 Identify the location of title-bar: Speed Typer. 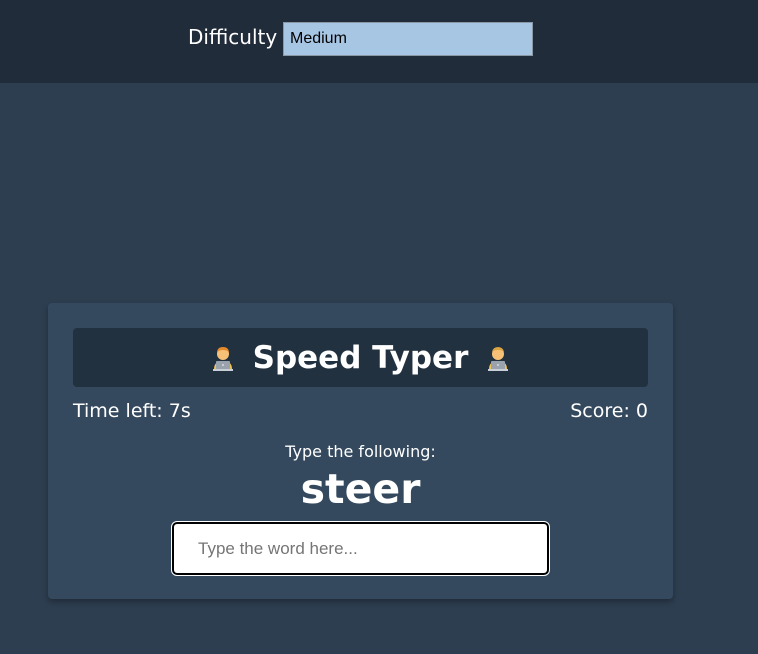
(360, 357).